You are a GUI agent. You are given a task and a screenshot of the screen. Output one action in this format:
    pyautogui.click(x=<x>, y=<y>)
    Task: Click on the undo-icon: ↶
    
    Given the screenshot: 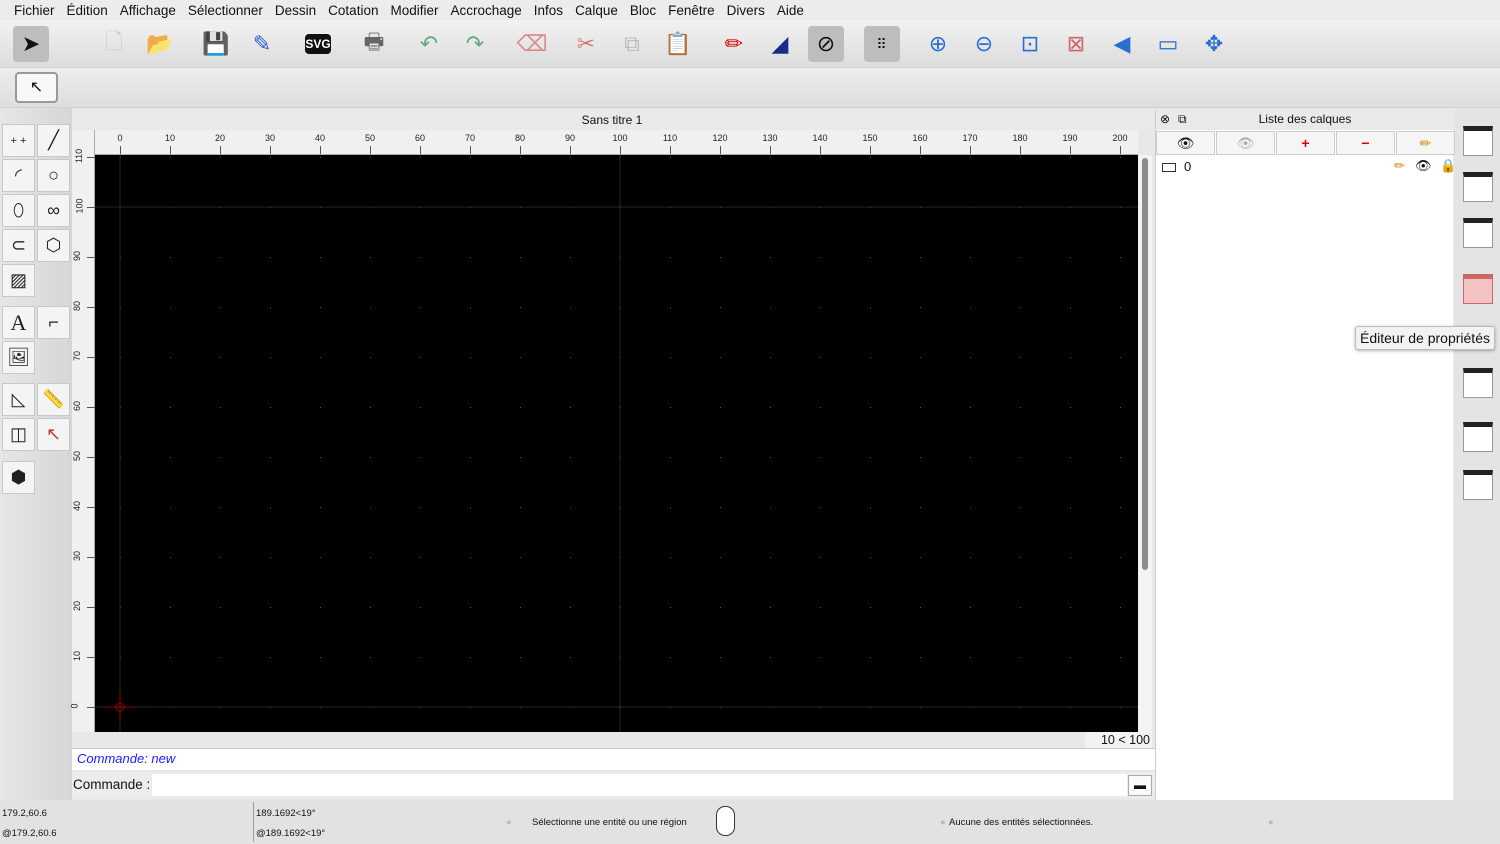 What is the action you would take?
    pyautogui.click(x=429, y=44)
    